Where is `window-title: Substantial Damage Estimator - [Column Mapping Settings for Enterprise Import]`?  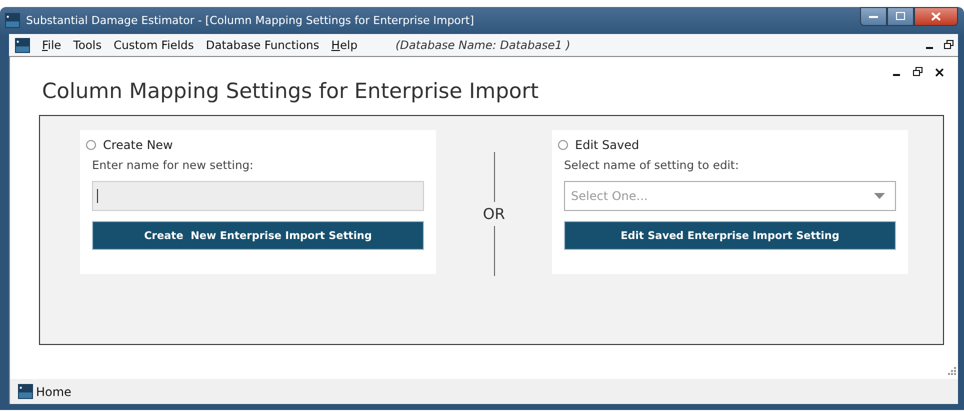
window-title: Substantial Damage Estimator - [Column Mapping Settings for Enterprise Import] is located at coordinates (250, 20).